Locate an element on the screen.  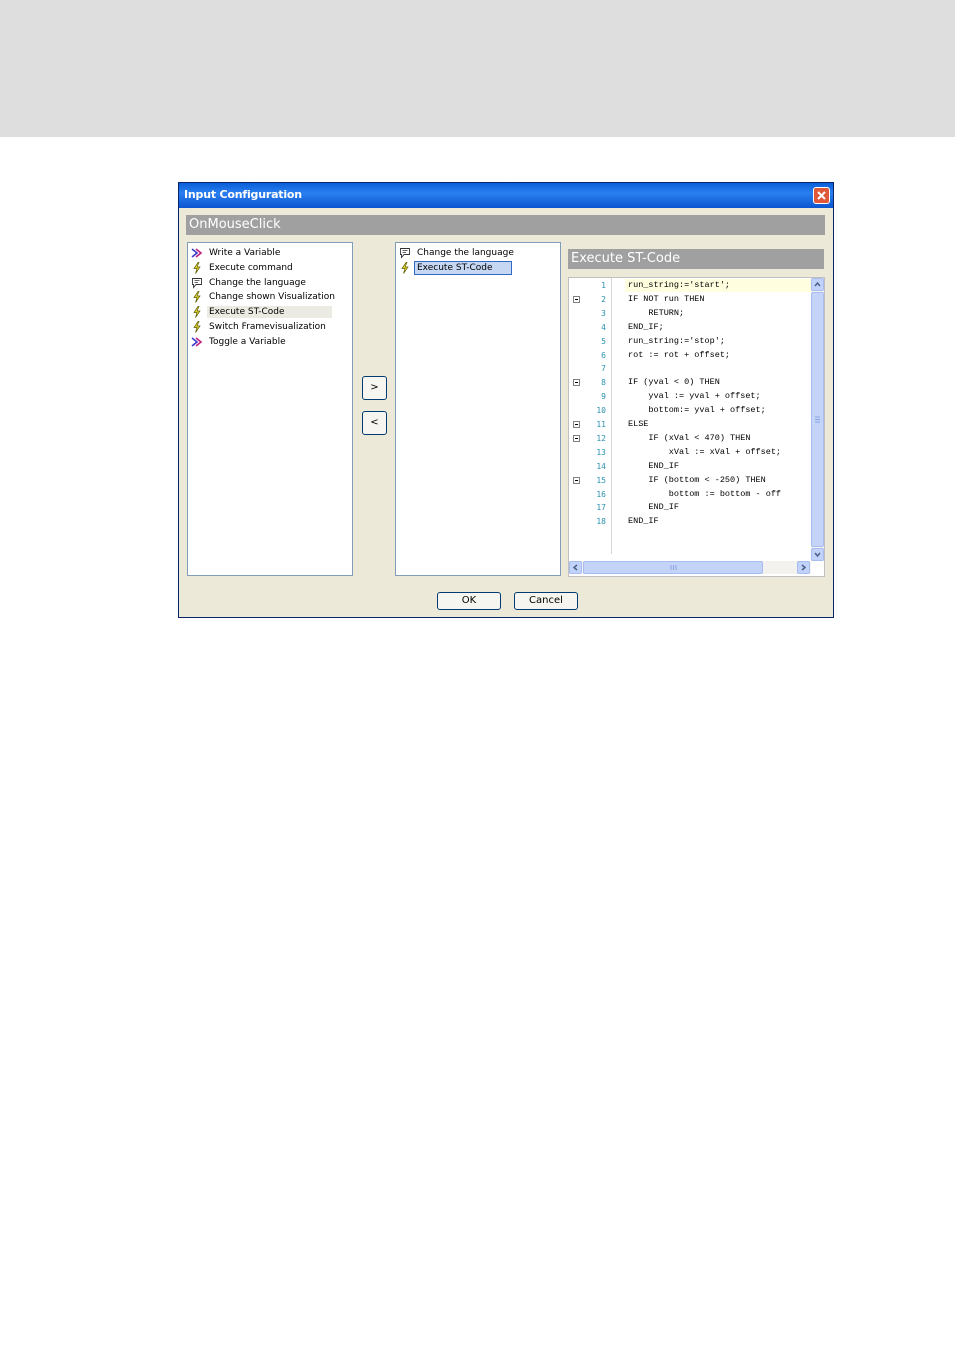
line-number: 4 is located at coordinates (603, 327).